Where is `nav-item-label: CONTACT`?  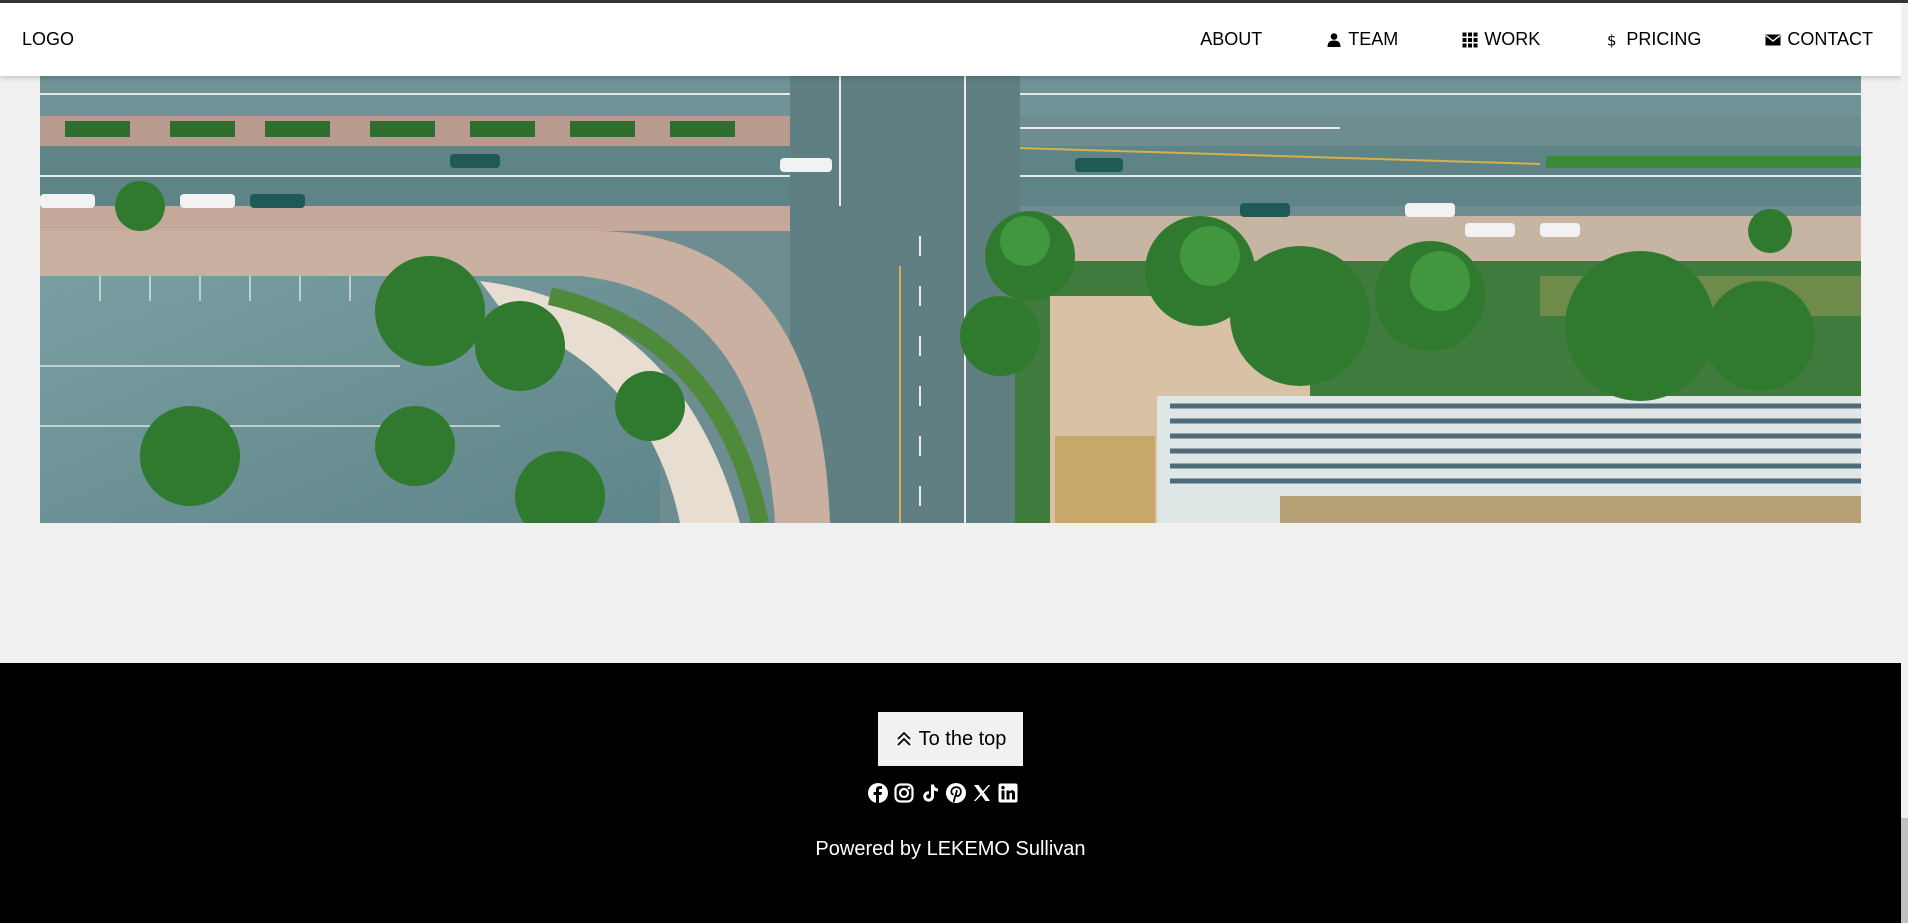 nav-item-label: CONTACT is located at coordinates (1830, 39).